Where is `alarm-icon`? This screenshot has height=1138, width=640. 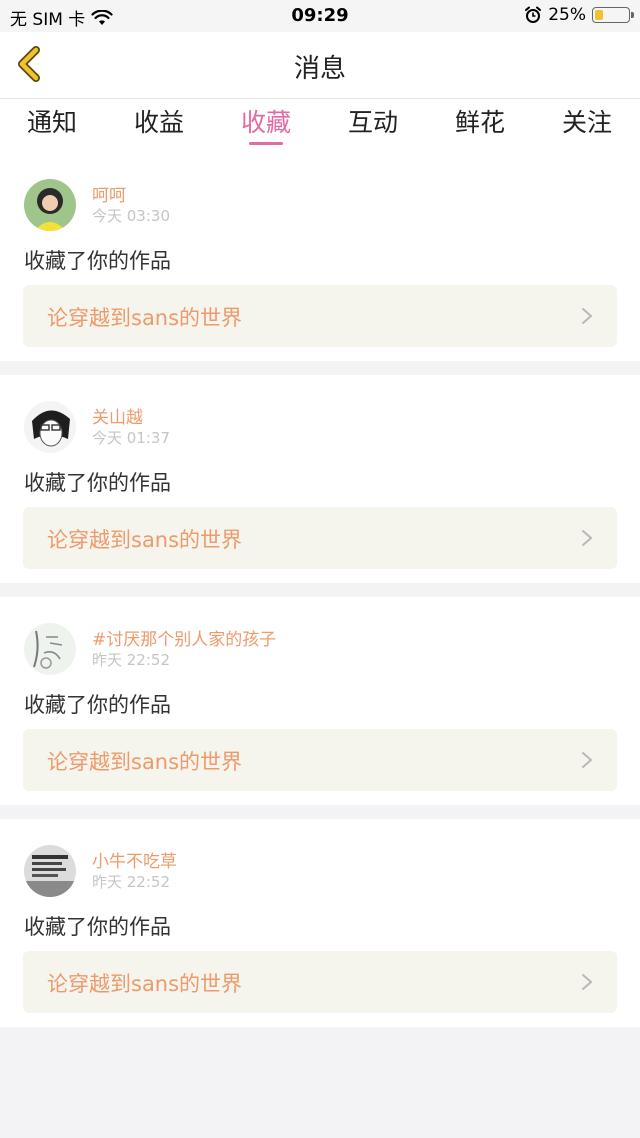
alarm-icon is located at coordinates (533, 14).